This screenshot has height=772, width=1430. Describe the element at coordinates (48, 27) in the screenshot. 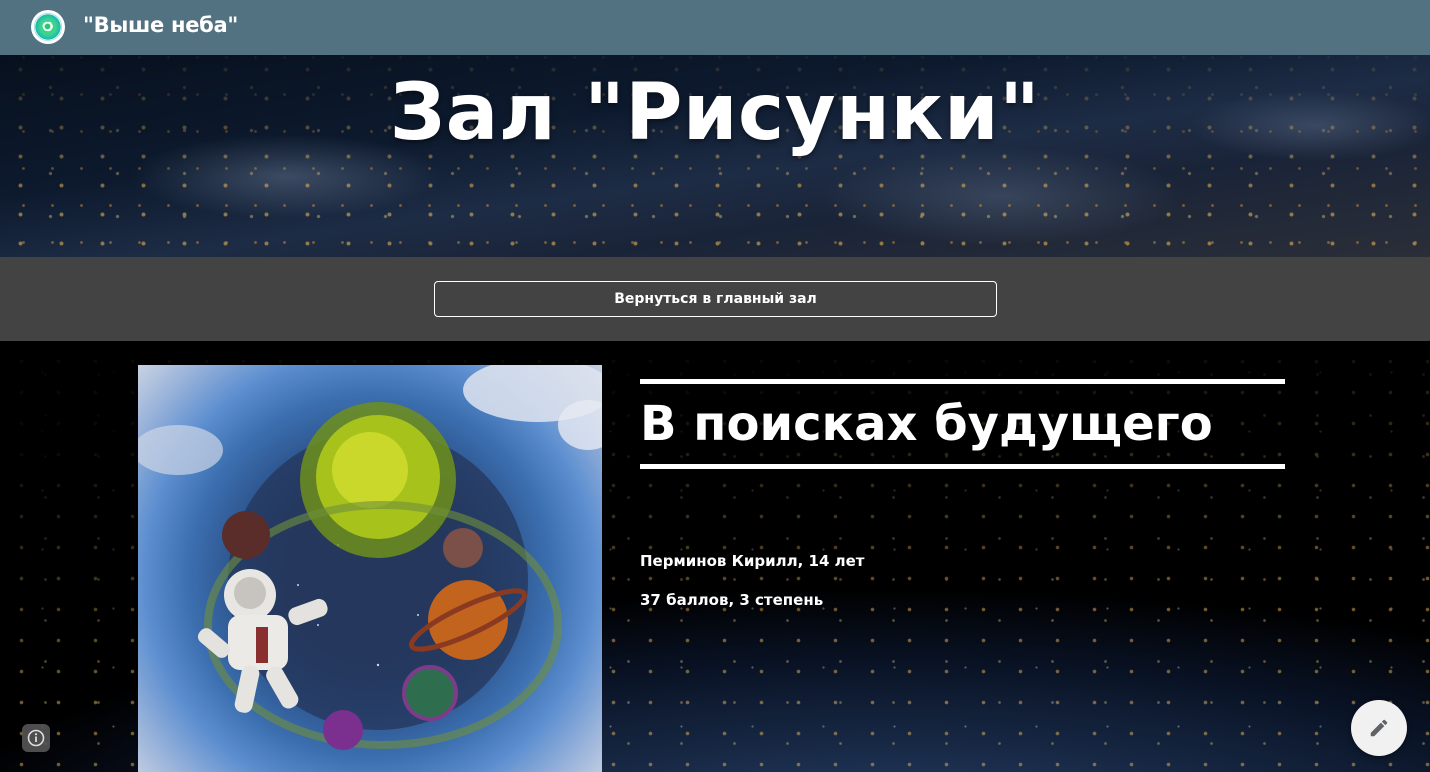

I see `globe-logo-icon` at that location.